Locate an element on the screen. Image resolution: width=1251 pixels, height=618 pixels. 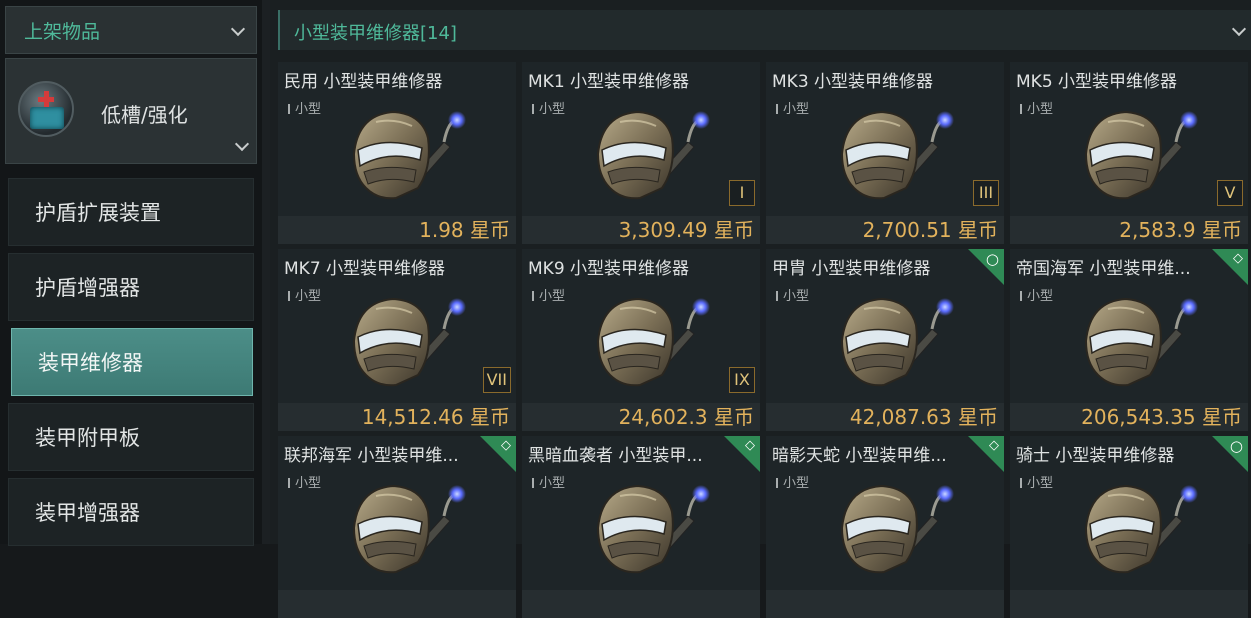
item-price: 2,700.51 星币 is located at coordinates (885, 230).